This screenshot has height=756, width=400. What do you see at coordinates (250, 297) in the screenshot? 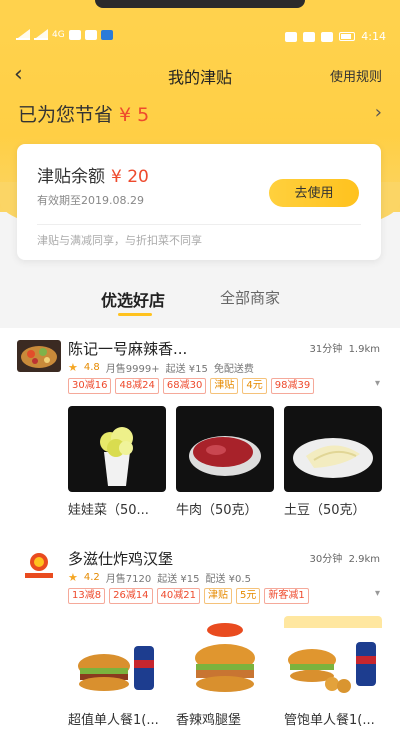
I see `tab-all-merchants: 全部商家` at bounding box center [250, 297].